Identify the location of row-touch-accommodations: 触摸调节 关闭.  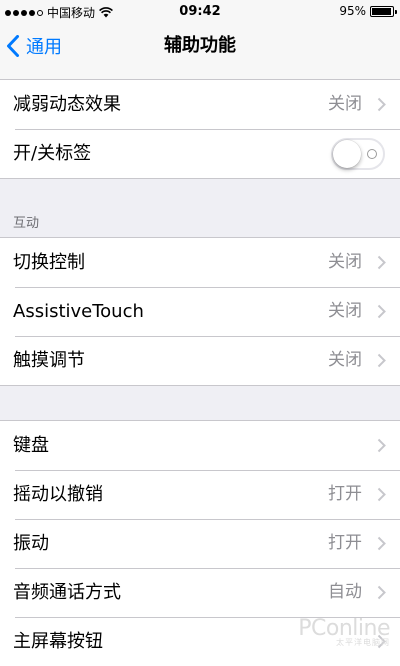
(200, 360).